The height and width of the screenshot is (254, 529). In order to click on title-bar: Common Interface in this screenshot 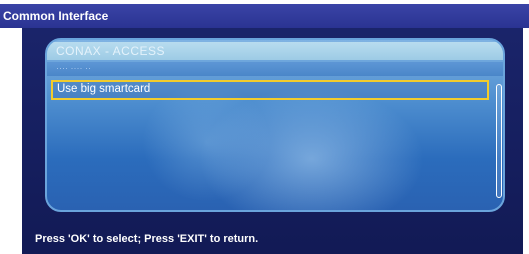, I will do `click(264, 16)`.